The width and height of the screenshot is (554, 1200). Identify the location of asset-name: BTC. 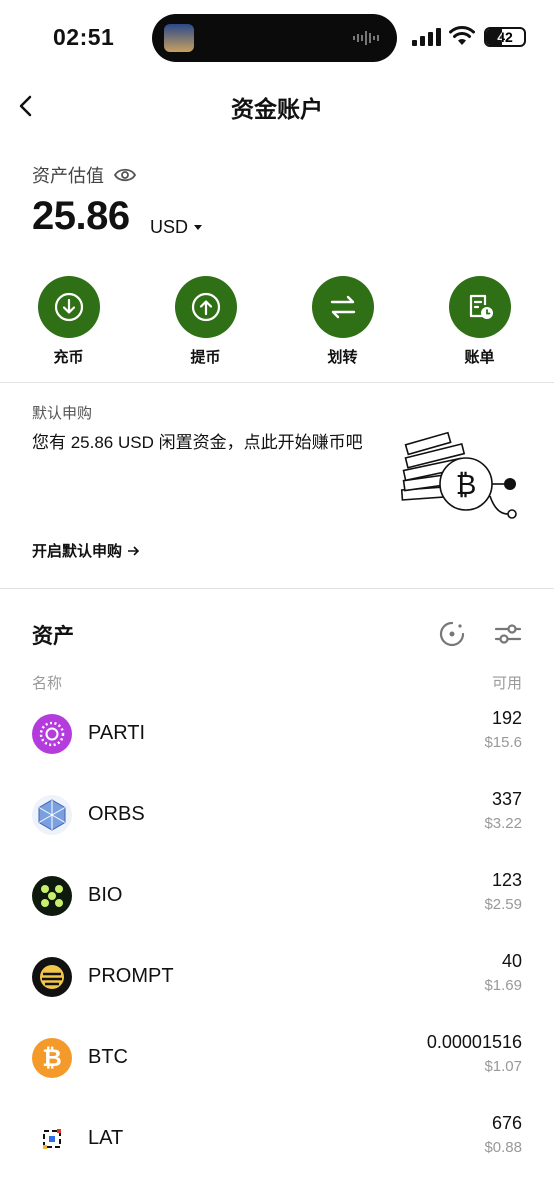
(108, 1057).